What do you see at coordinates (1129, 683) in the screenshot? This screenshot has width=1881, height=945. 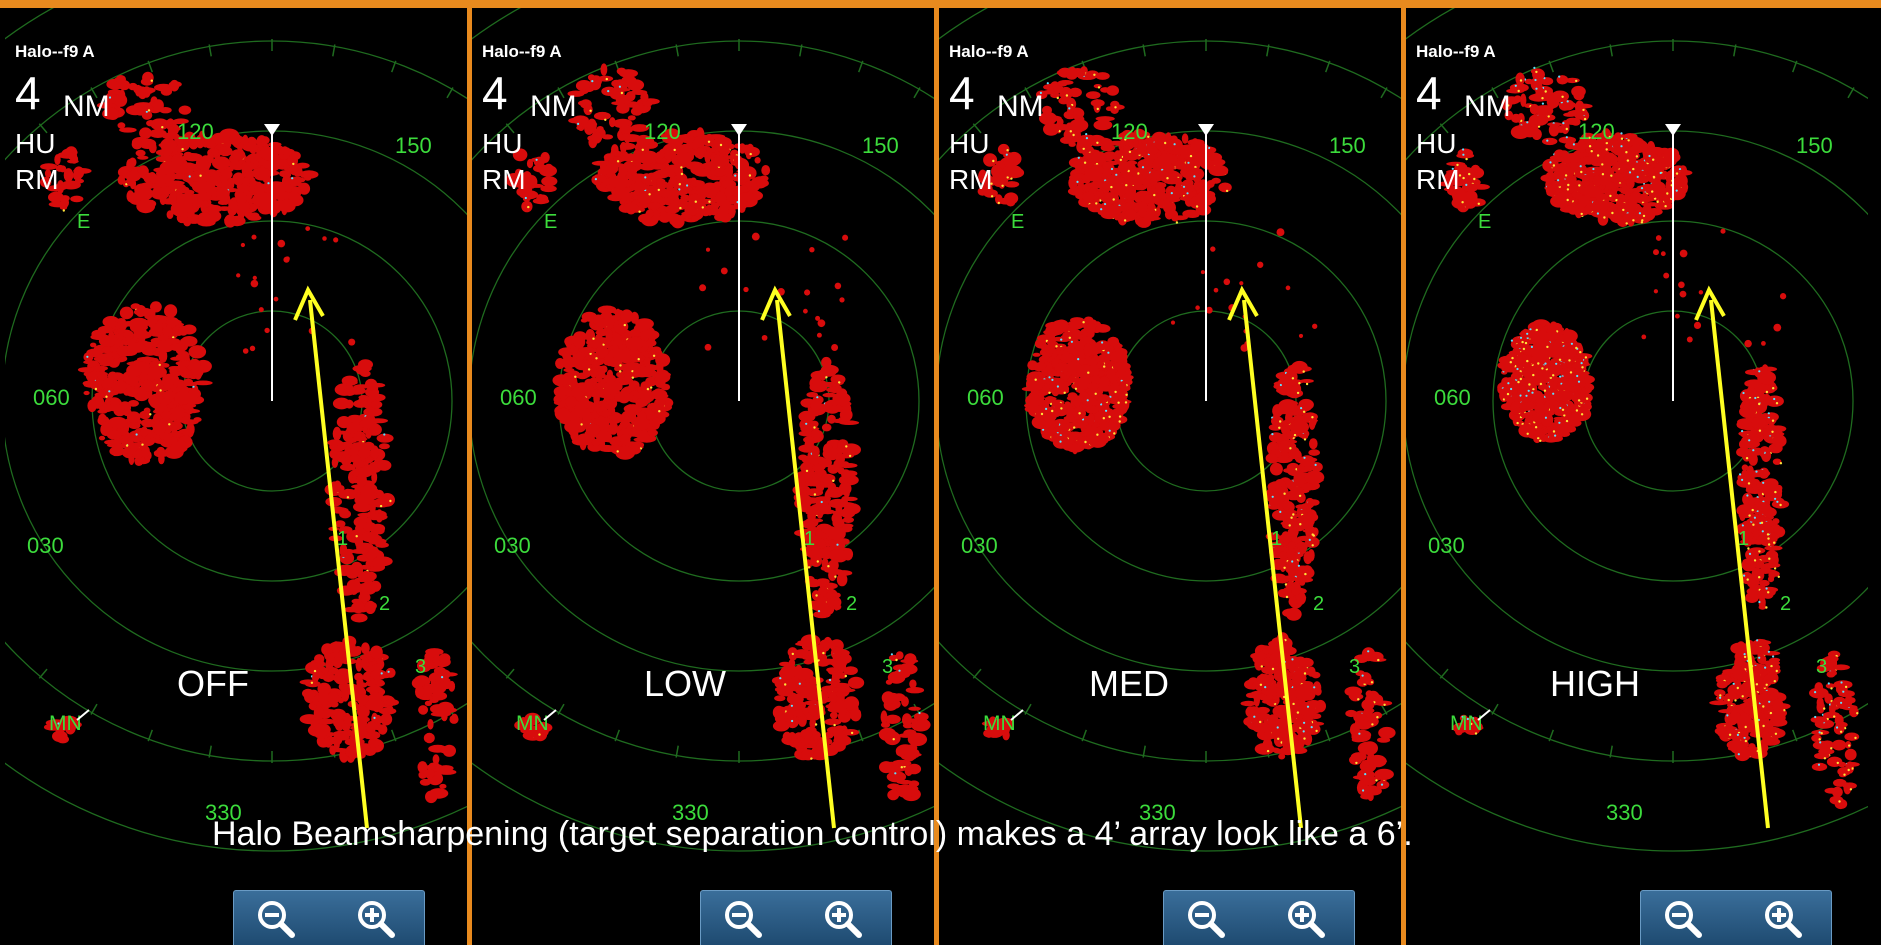 I see `beamsharpening-setting-label: MED` at bounding box center [1129, 683].